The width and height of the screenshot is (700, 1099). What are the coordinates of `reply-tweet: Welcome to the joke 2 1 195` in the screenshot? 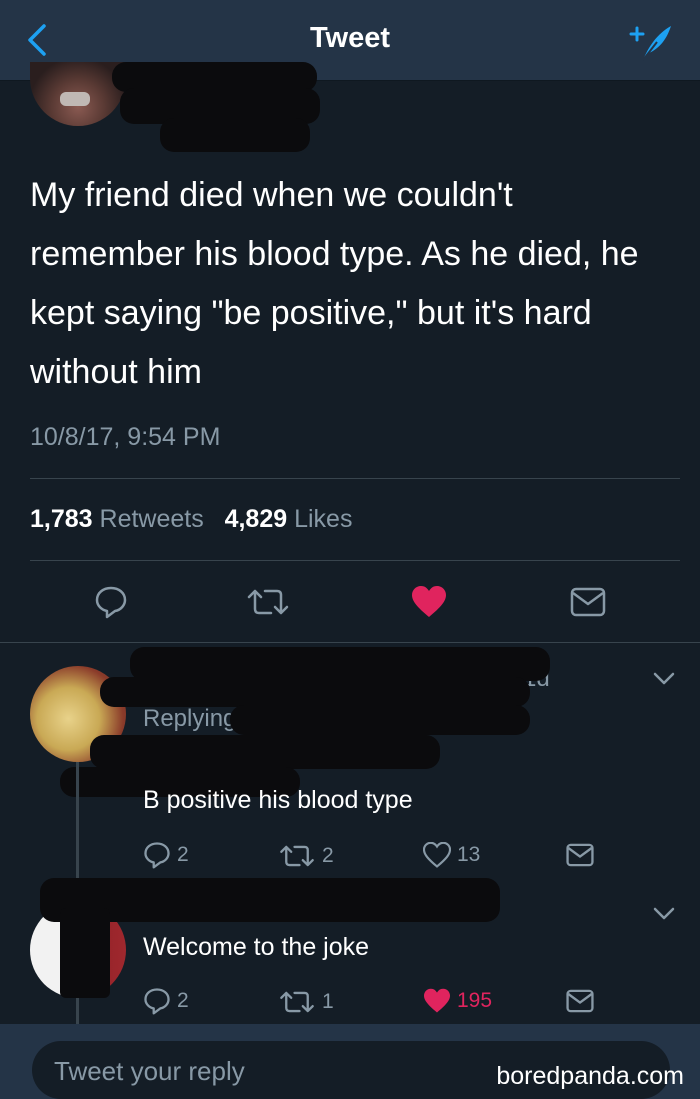 It's located at (350, 951).